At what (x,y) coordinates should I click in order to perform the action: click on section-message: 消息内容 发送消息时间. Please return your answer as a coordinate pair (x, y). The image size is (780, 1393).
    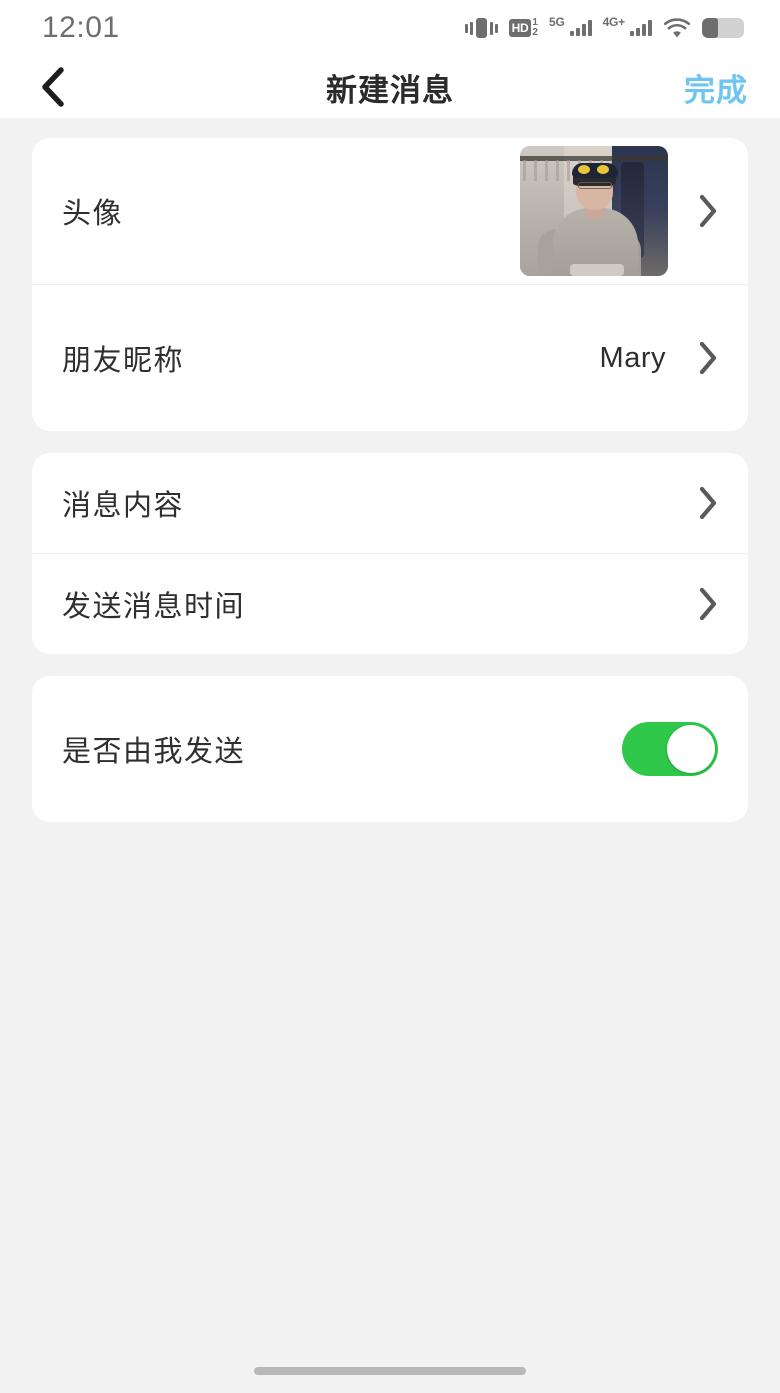
    Looking at the image, I should click on (390, 553).